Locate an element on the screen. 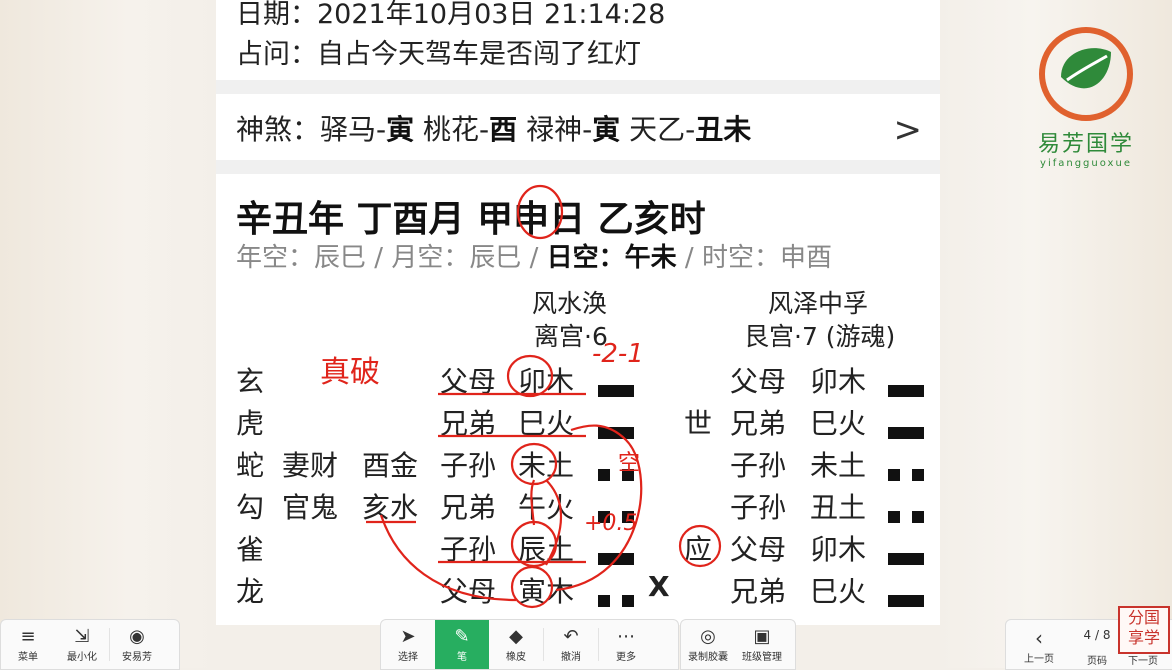  cursor-icon: ➤ is located at coordinates (408, 636).